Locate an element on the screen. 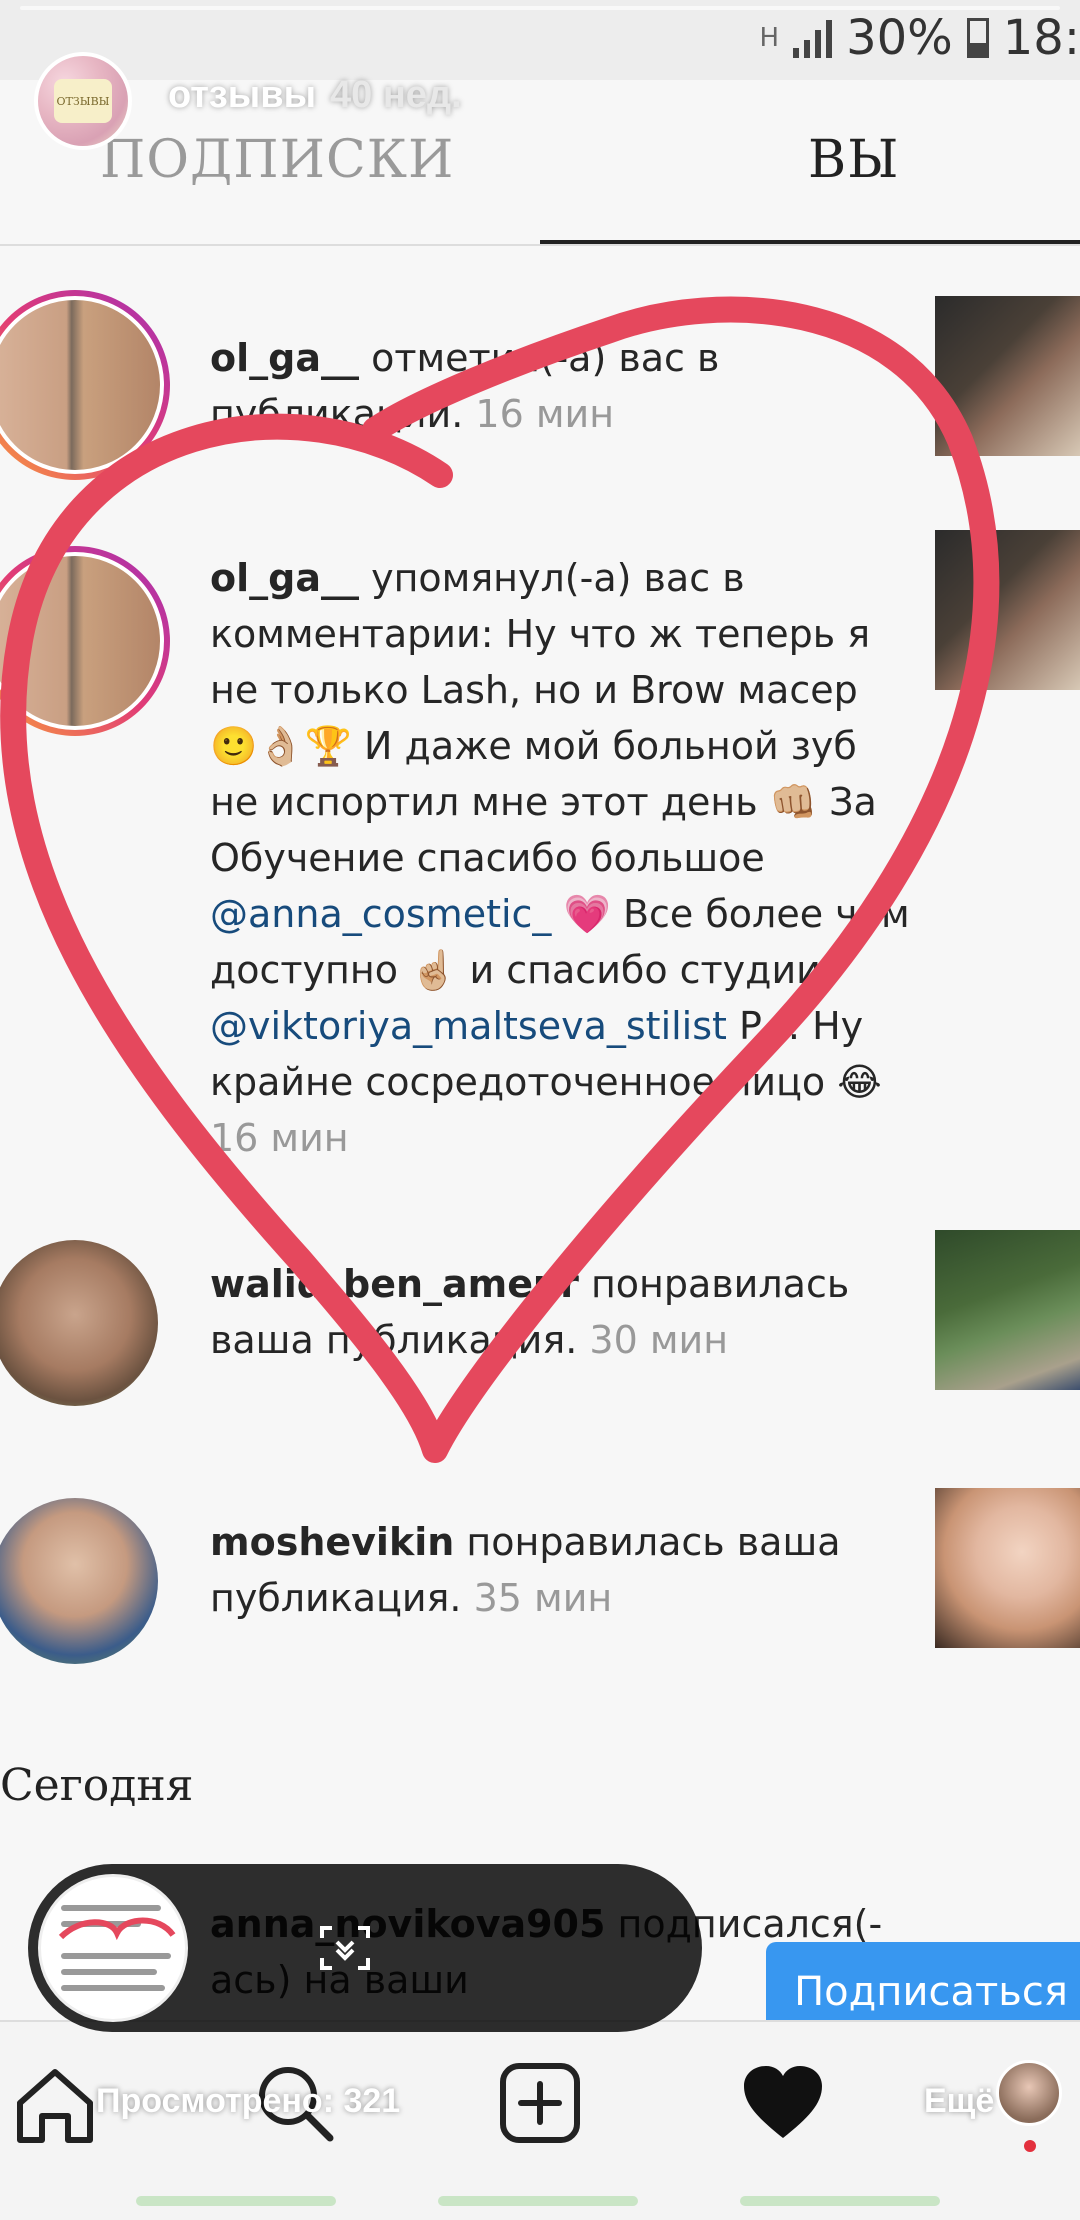 The image size is (1080, 2220). system-nav-bar is located at coordinates (540, 2206).